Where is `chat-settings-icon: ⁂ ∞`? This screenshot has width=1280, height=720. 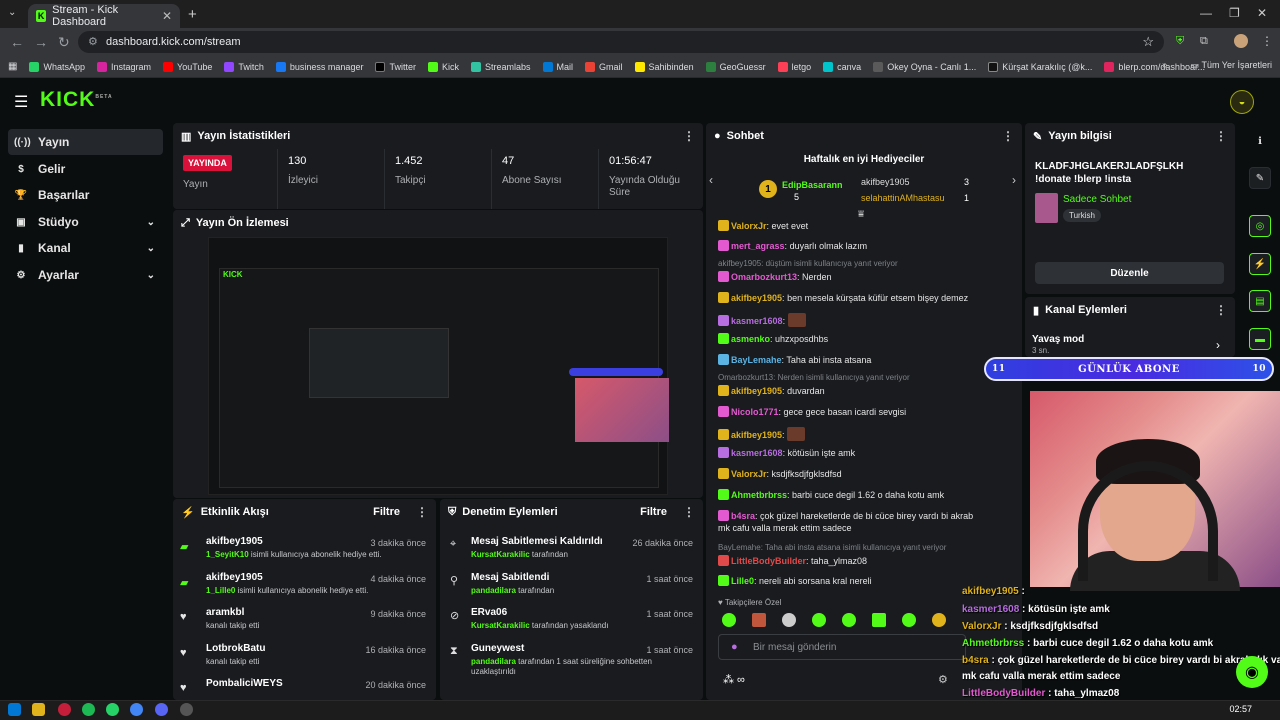
chat-settings-icon: ⁂ ∞ is located at coordinates (734, 679).